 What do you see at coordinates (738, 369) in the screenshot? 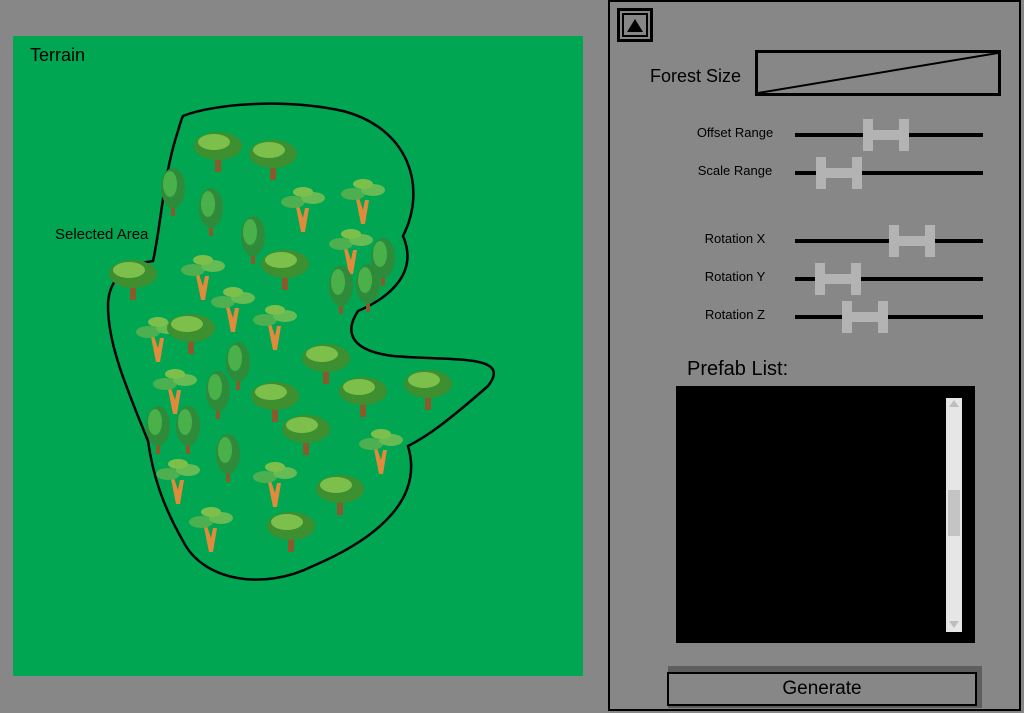
I see `prefab-list-title: Prefab List:` at bounding box center [738, 369].